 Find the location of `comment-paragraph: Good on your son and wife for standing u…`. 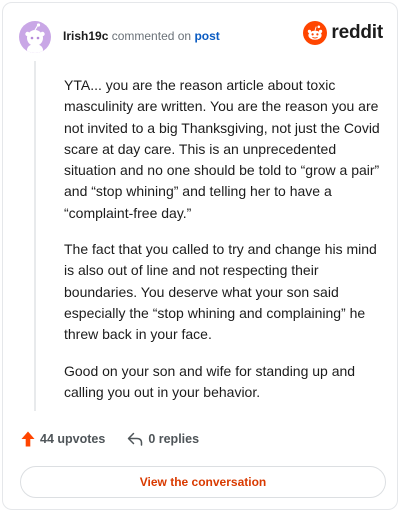

comment-paragraph: Good on your son and wife for standing u… is located at coordinates (210, 381).